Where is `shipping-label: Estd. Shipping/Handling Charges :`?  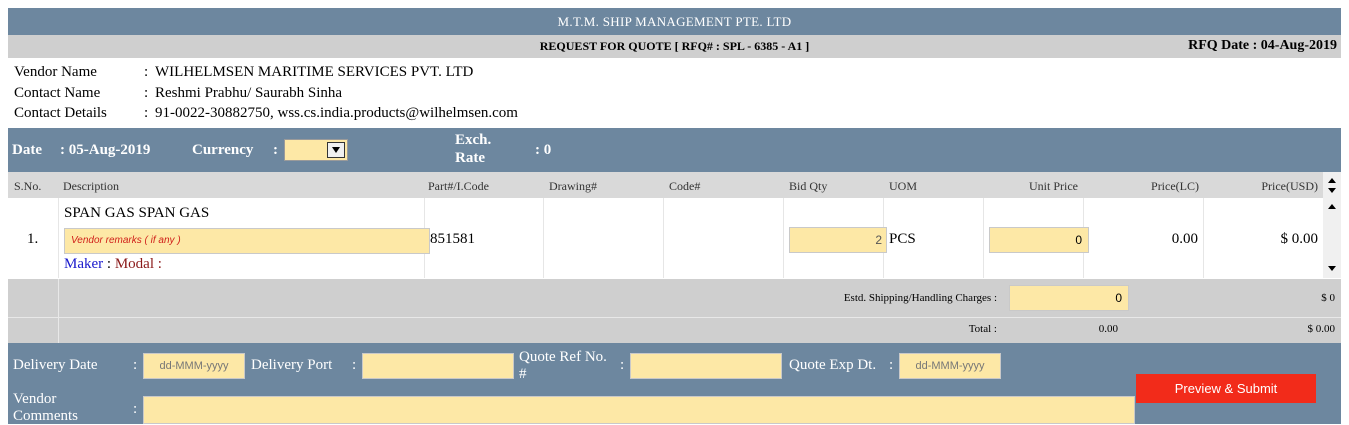
shipping-label: Estd. Shipping/Handling Charges : is located at coordinates (920, 298).